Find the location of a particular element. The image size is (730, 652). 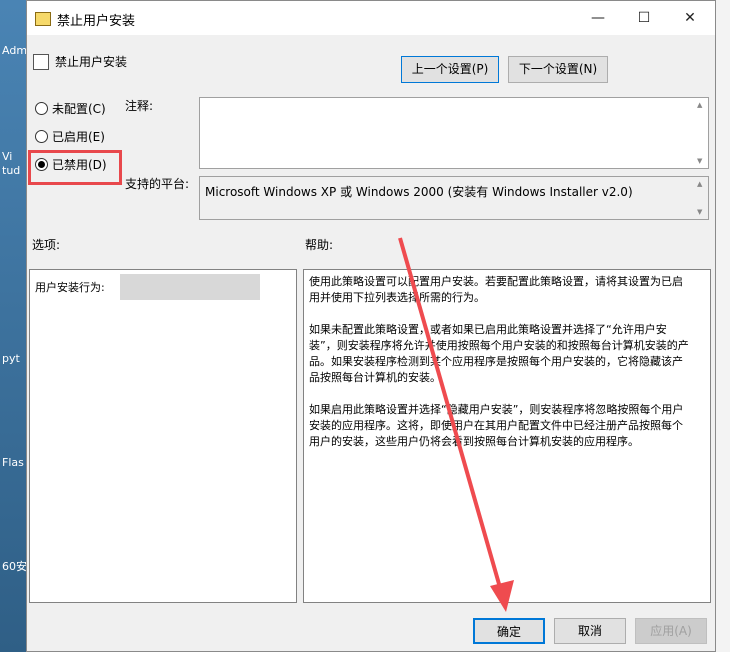

arrow-head is located at coordinates (502, 596).